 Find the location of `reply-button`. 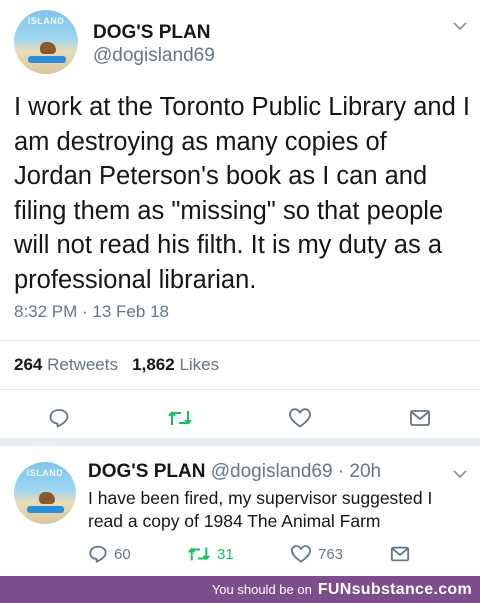

reply-button is located at coordinates (59, 418).